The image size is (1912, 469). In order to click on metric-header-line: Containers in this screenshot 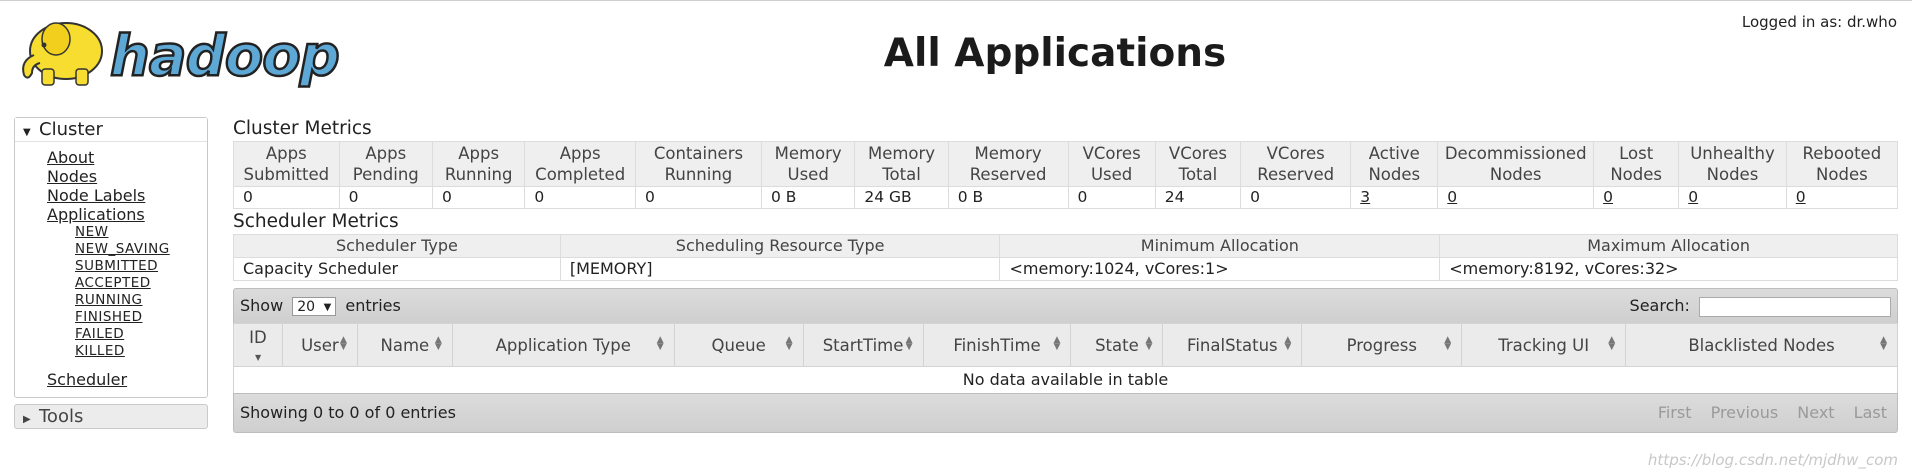, I will do `click(698, 153)`.